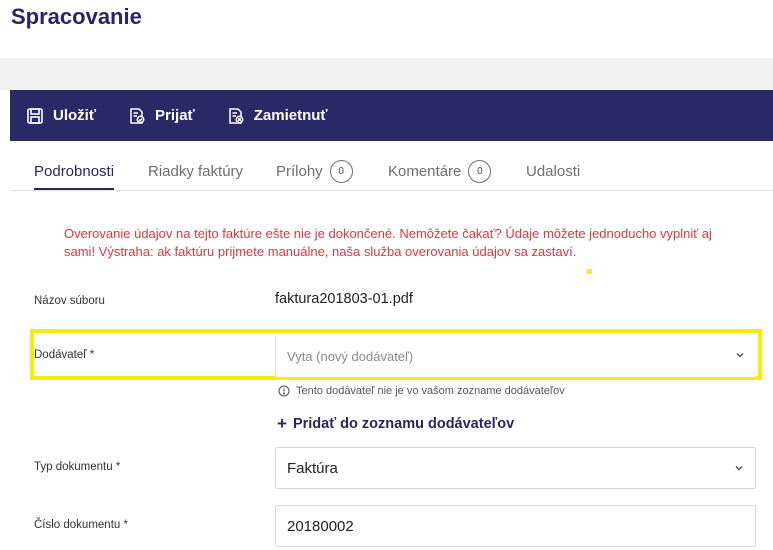  What do you see at coordinates (76, 16) in the screenshot?
I see `page-title: Spracovanie` at bounding box center [76, 16].